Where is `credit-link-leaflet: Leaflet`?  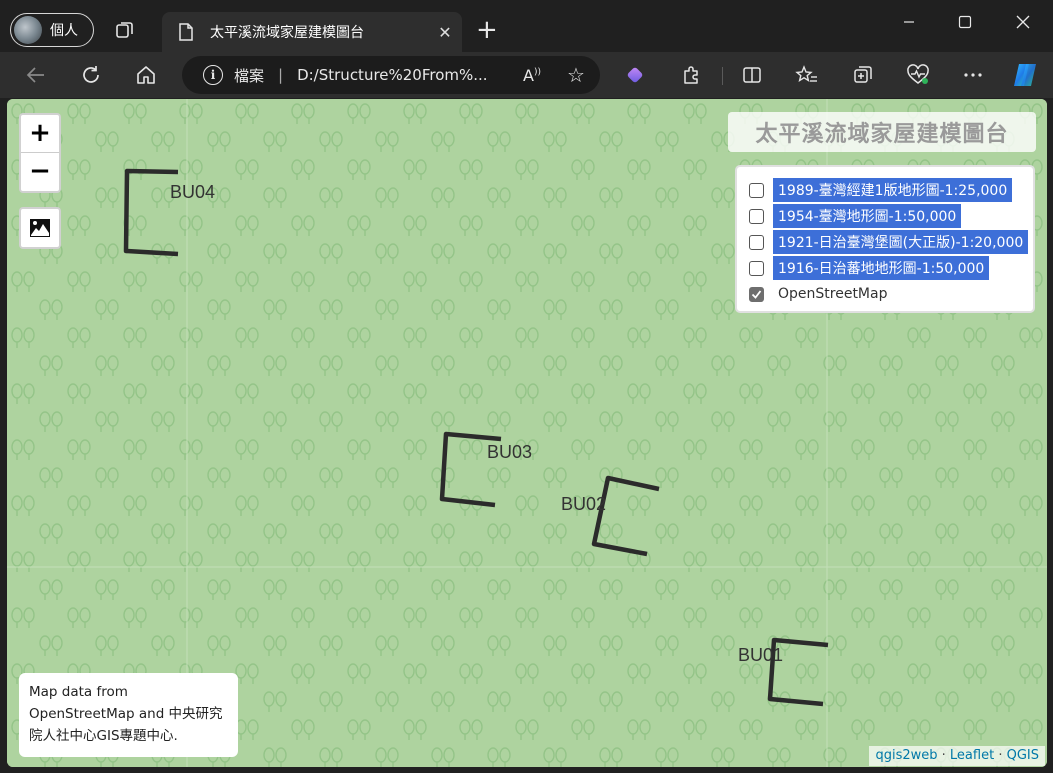
credit-link-leaflet: Leaflet is located at coordinates (972, 755).